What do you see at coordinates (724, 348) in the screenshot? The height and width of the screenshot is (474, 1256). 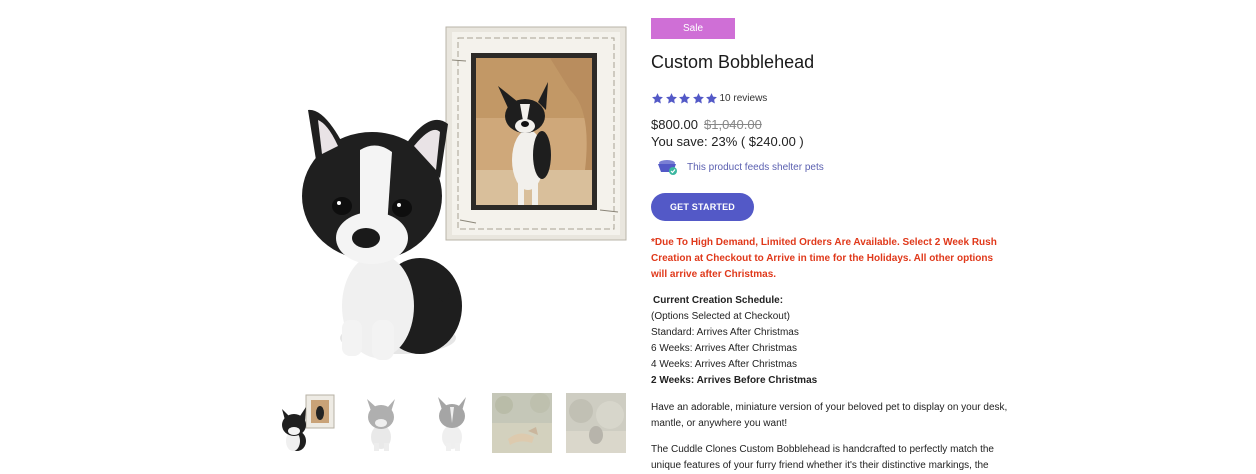 I see `schedule-six-weeks: 6 Weeks: Arrives After Christmas` at bounding box center [724, 348].